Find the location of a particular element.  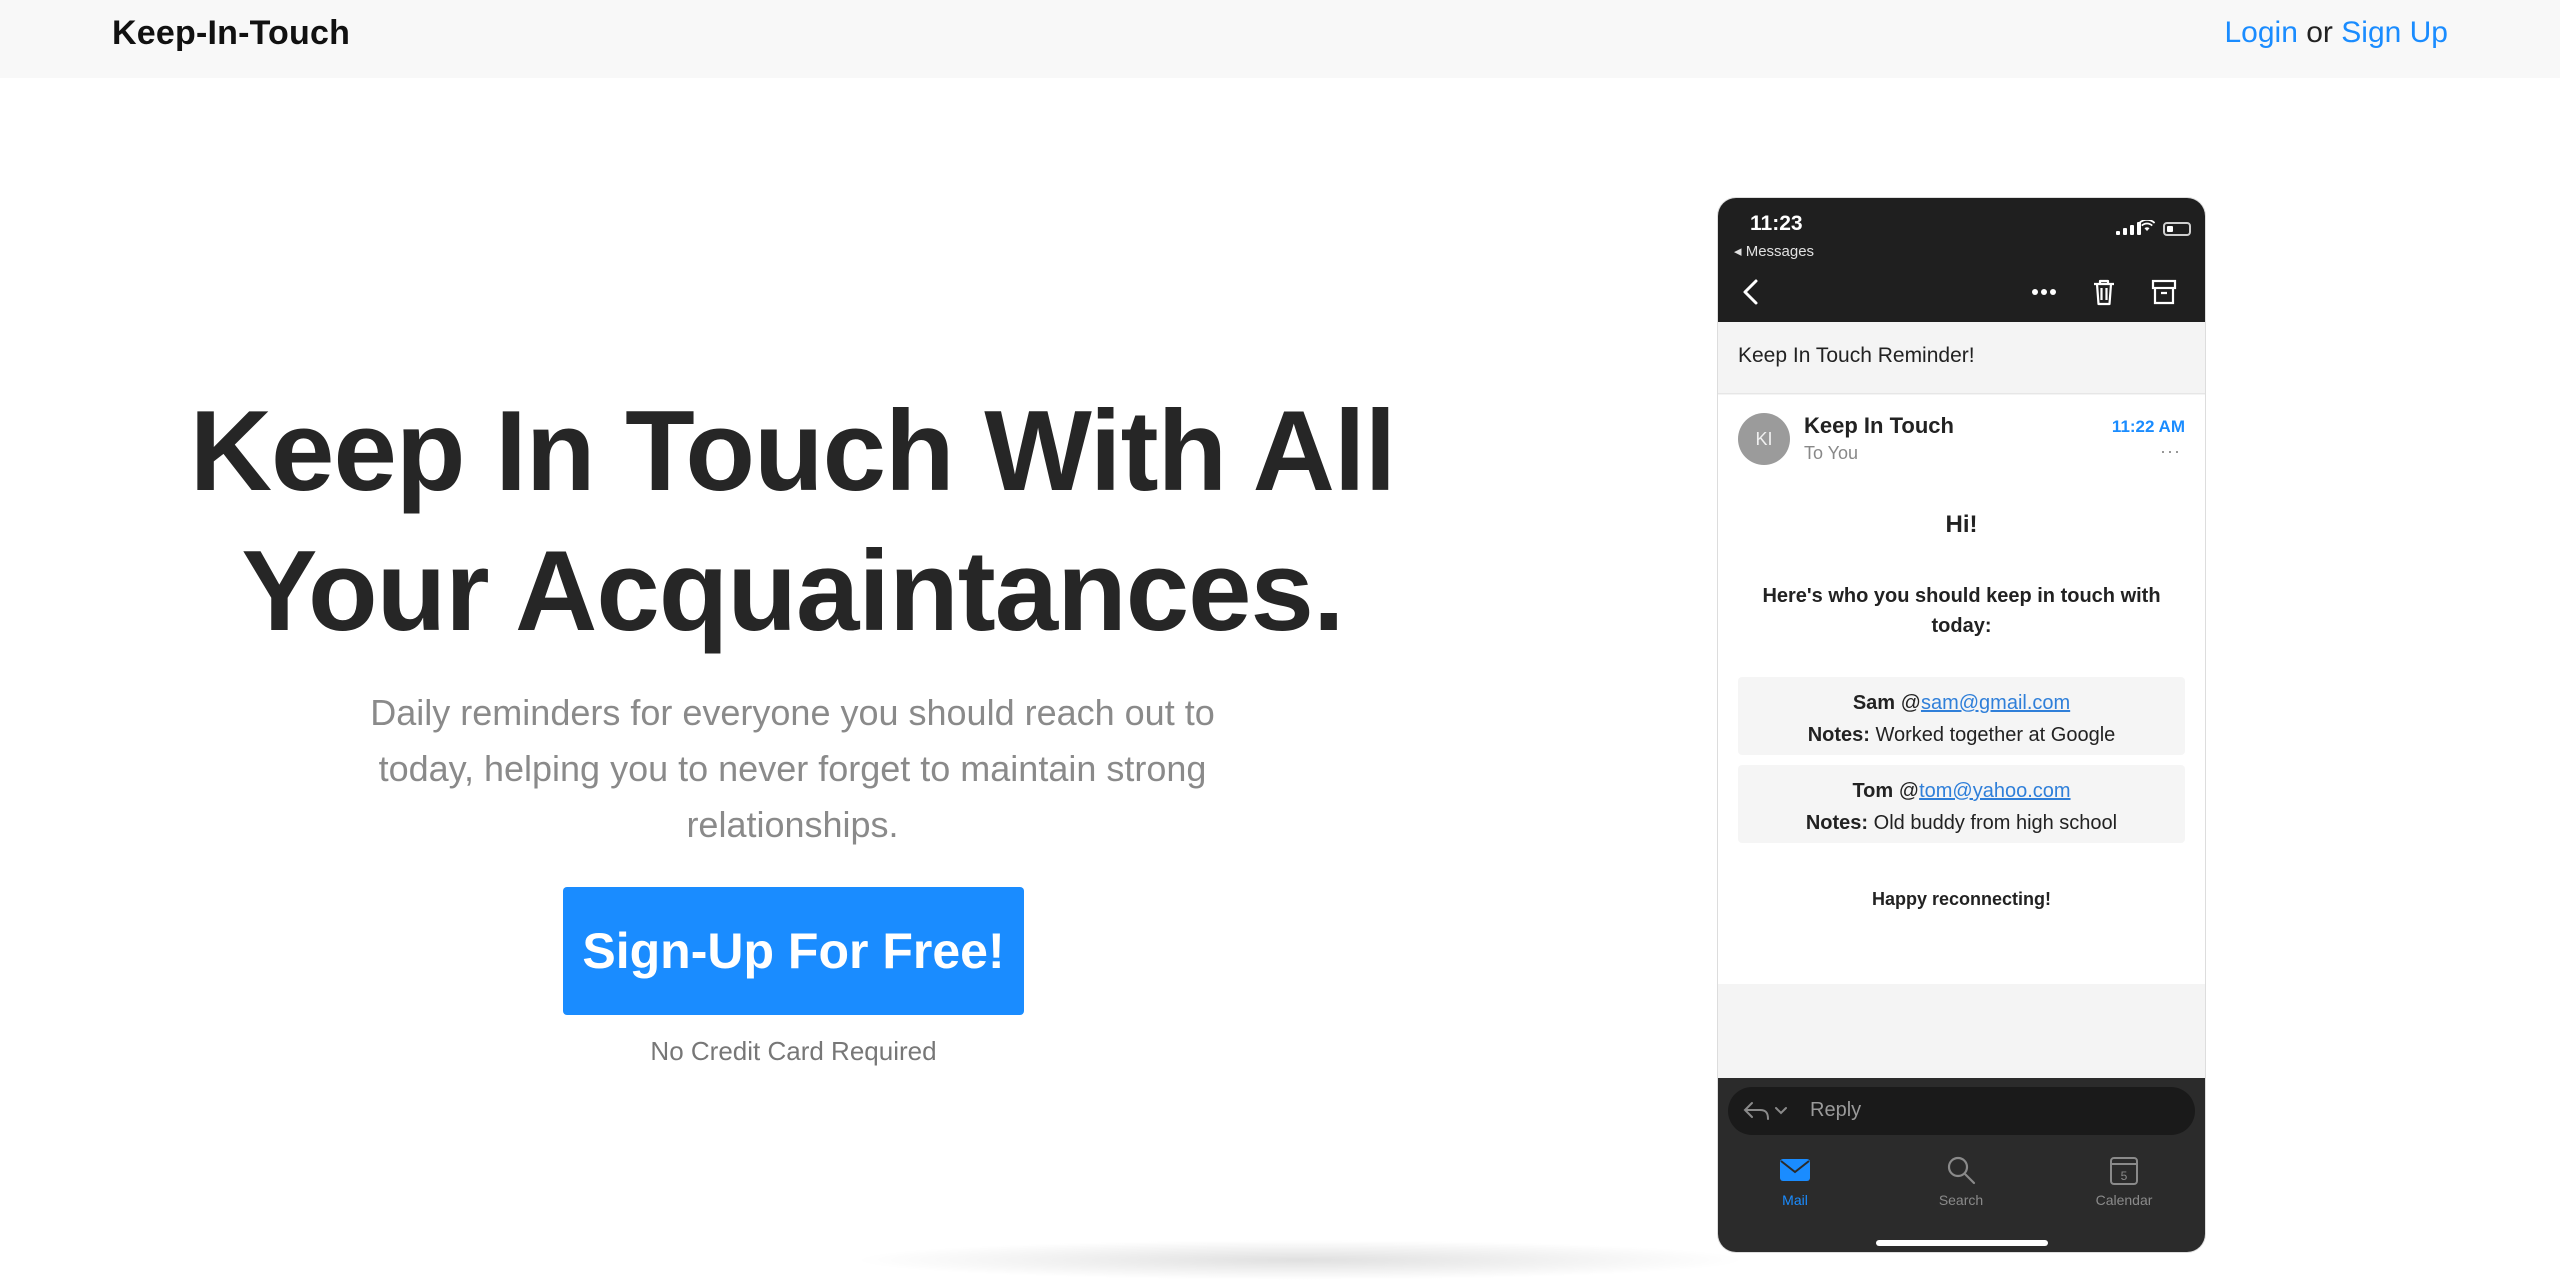

login-link: Login is located at coordinates (2260, 32).